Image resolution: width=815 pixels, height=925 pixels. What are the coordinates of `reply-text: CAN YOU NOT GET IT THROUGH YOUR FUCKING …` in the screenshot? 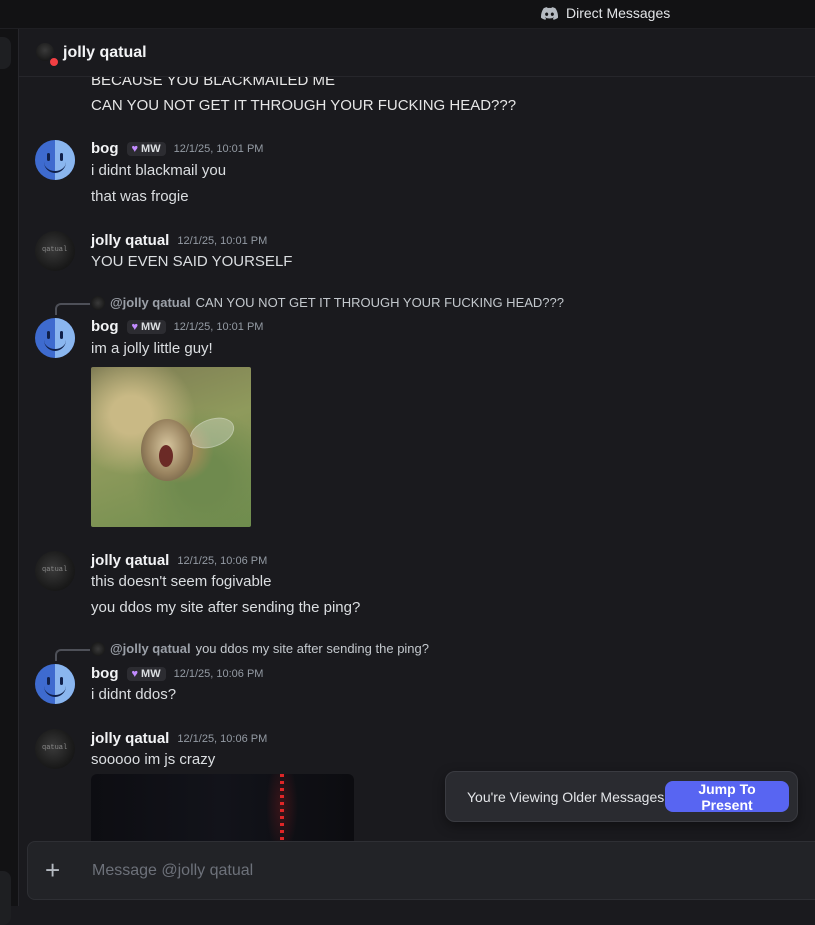 It's located at (379, 302).